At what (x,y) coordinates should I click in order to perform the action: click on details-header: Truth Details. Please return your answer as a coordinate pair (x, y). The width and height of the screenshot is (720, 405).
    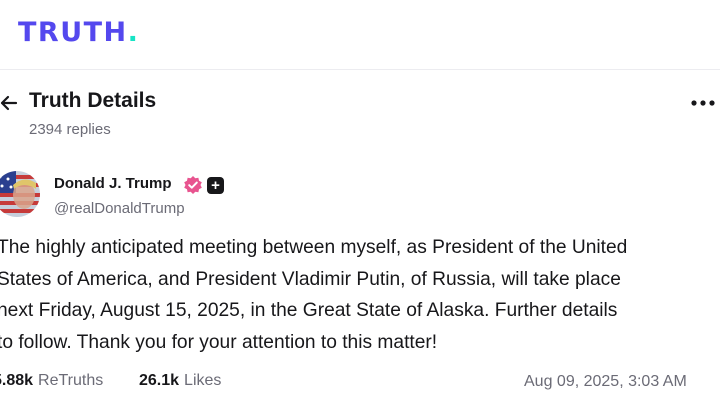
    Looking at the image, I should click on (360, 103).